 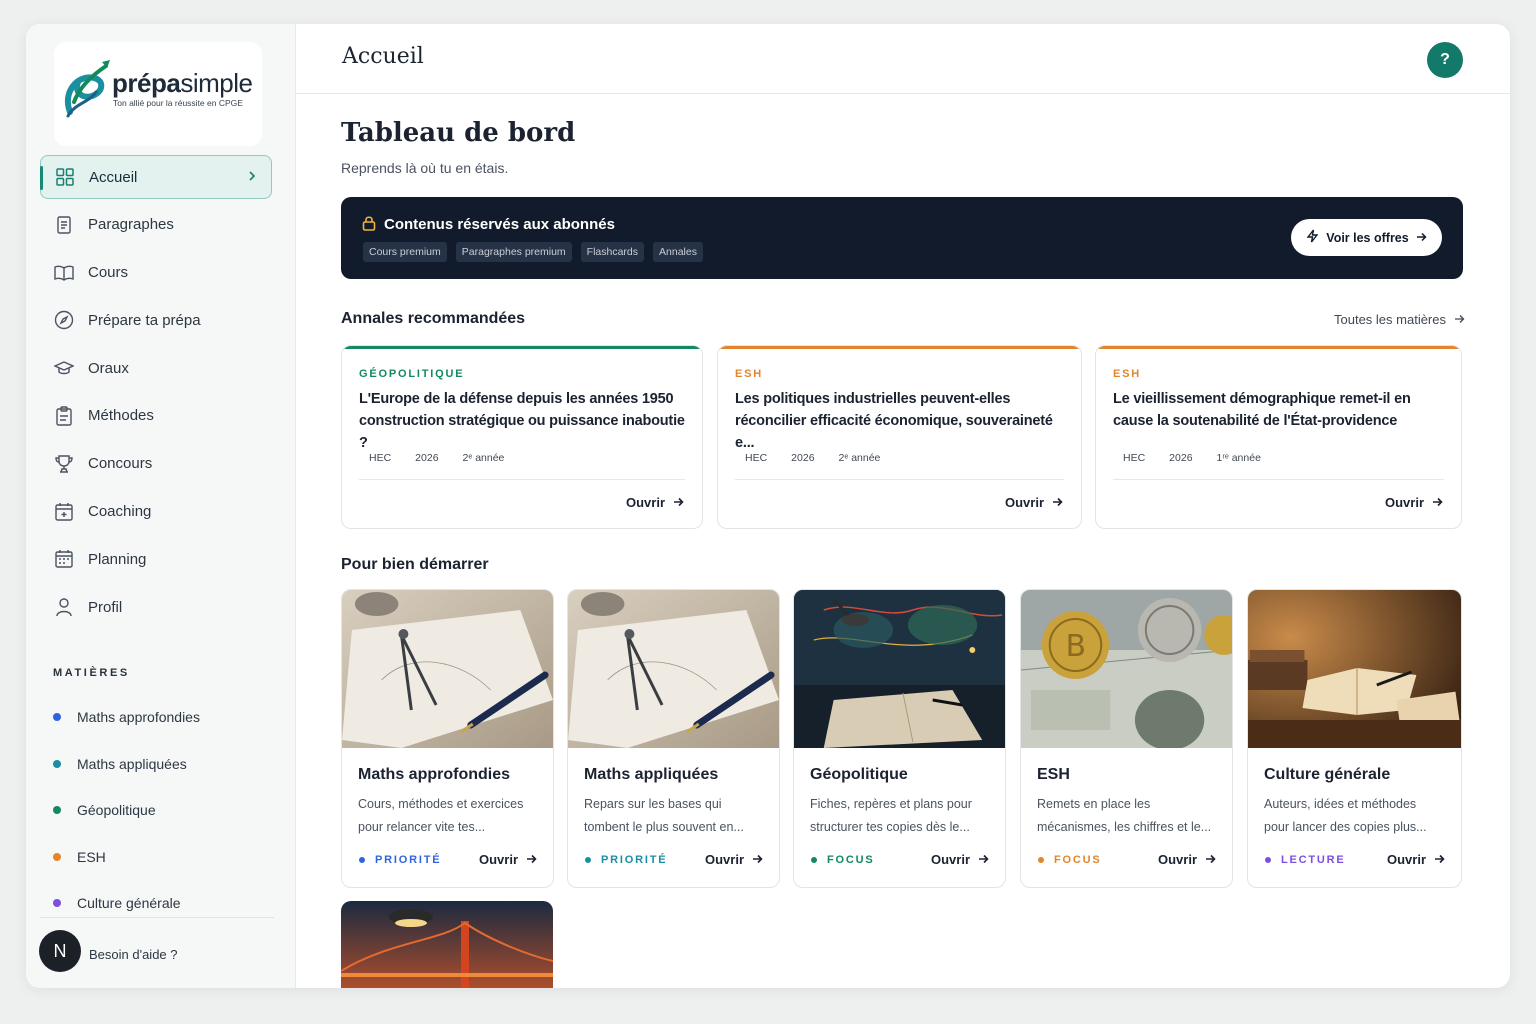 I want to click on book-open-icon, so click(x=64, y=273).